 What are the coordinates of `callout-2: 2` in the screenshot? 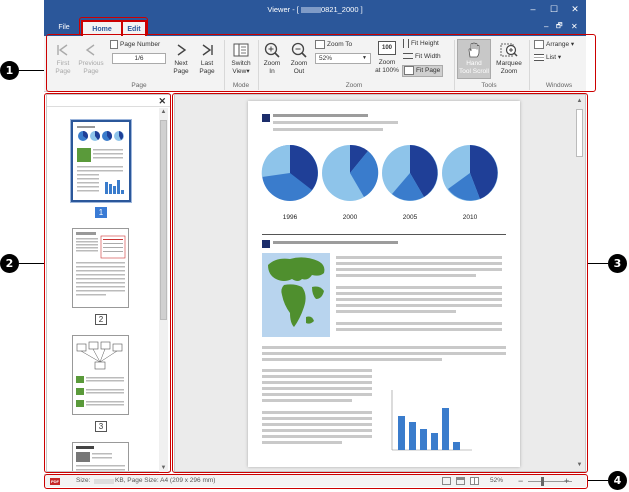 It's located at (9, 263).